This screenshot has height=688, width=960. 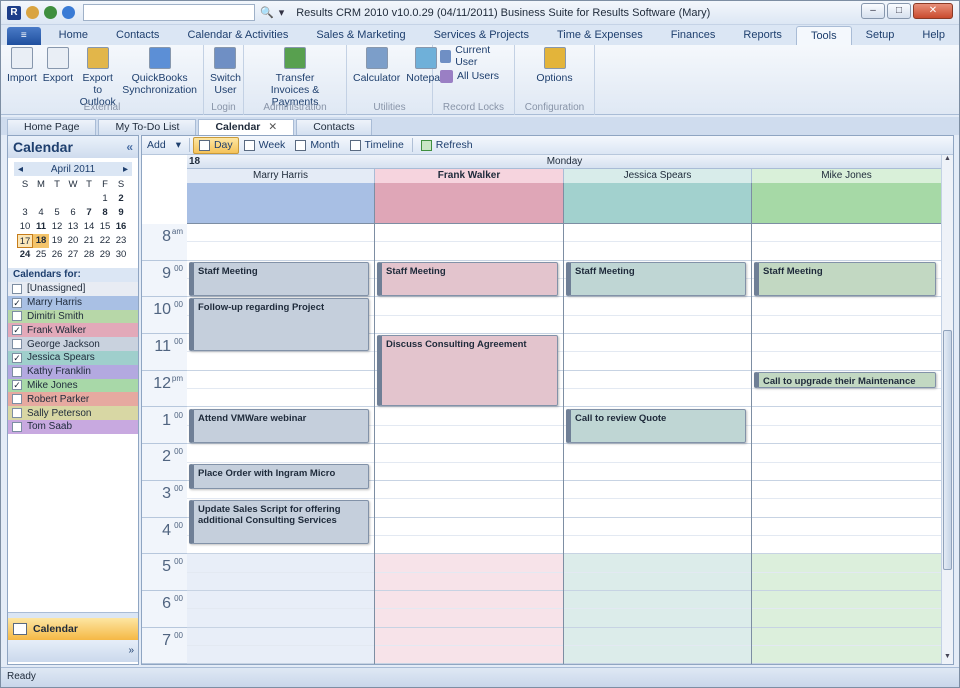 I want to click on calendar-item-marry-harris: ✓ Marry Harris, so click(x=73, y=302).